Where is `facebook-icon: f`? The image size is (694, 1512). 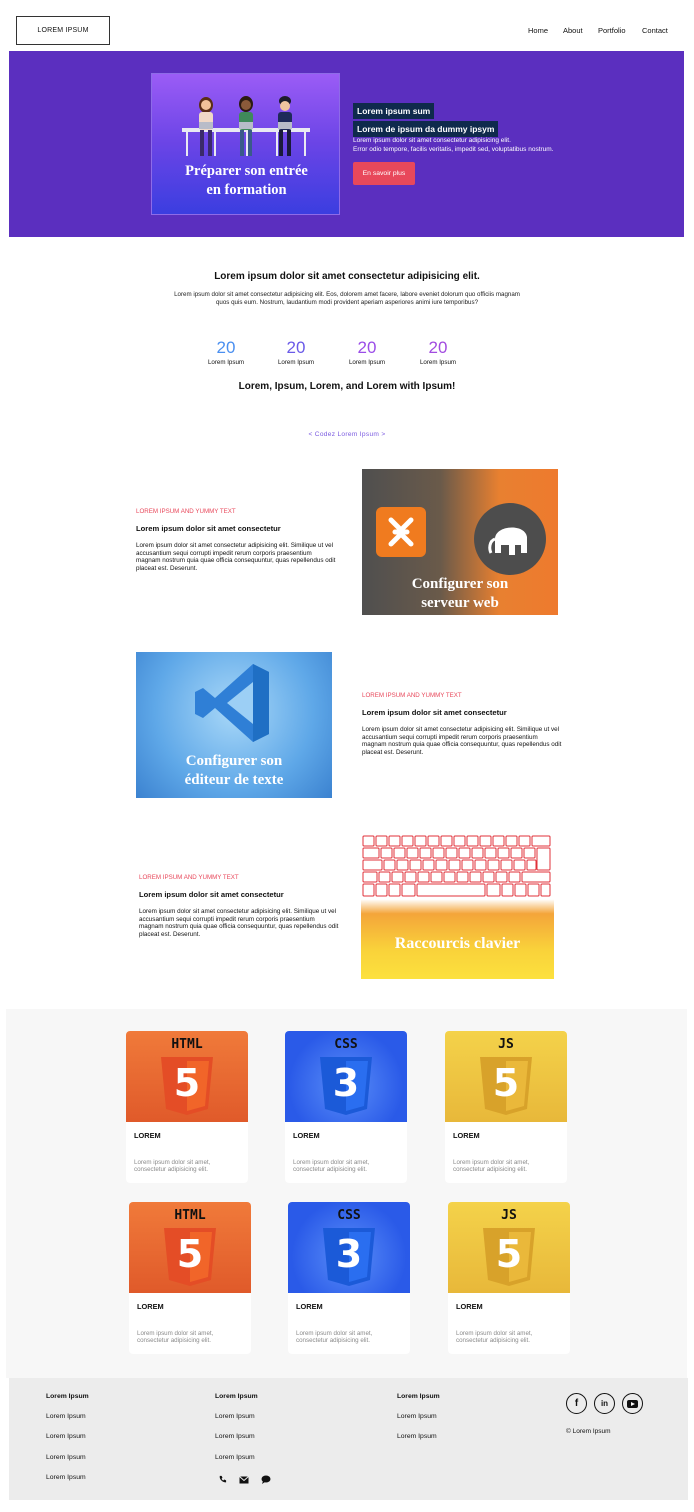
facebook-icon: f is located at coordinates (576, 1403).